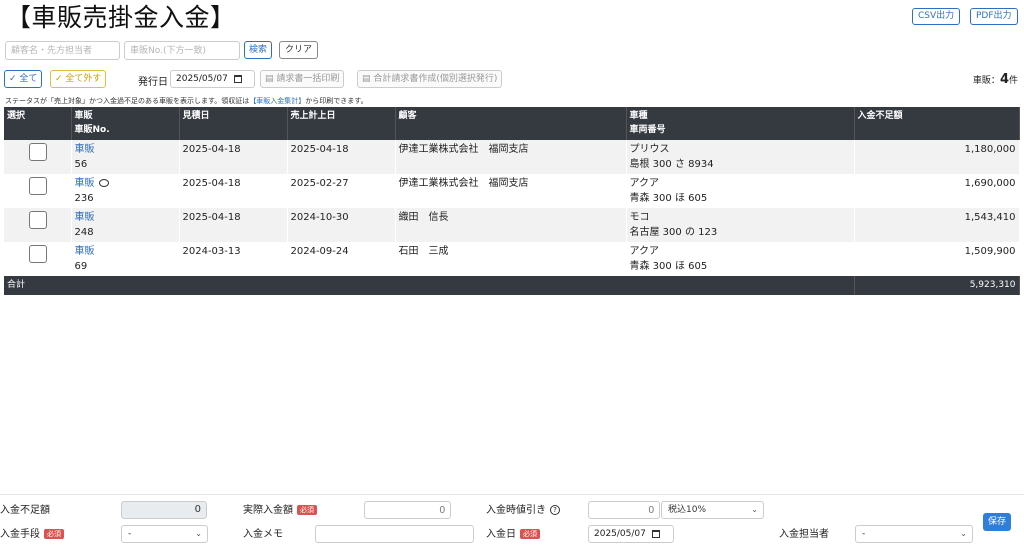  Describe the element at coordinates (429, 285) in the screenshot. I see `total-label: 合計` at that location.